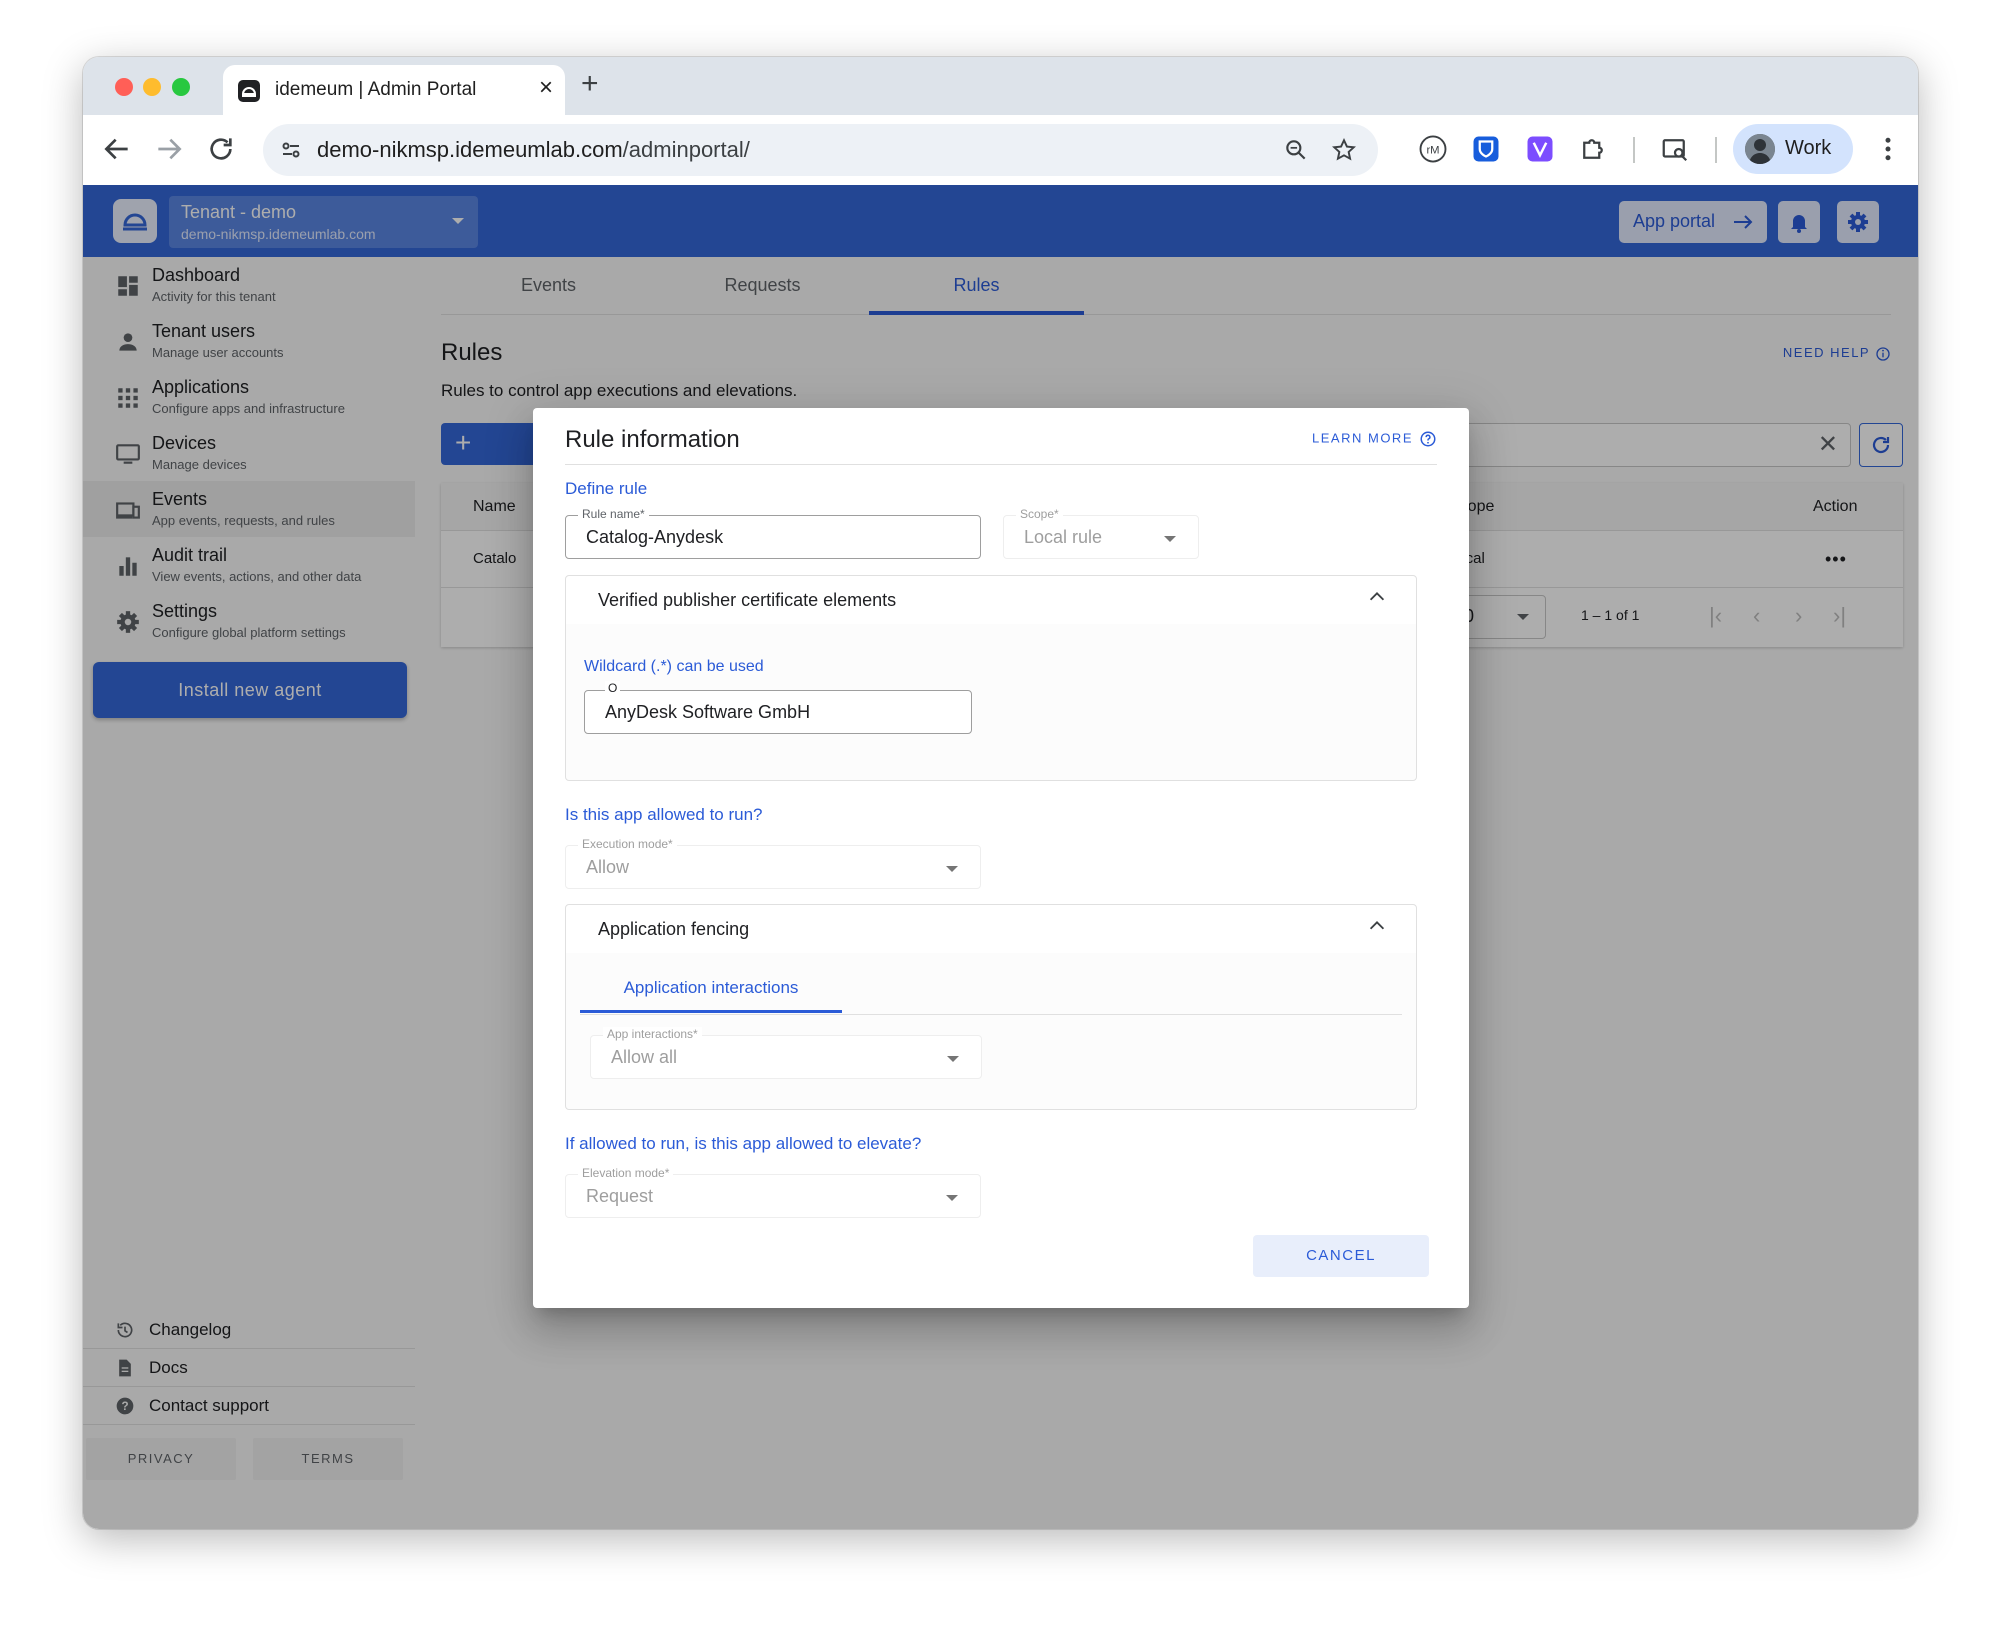 Image resolution: width=2000 pixels, height=1638 pixels. Describe the element at coordinates (613, 514) in the screenshot. I see `rule-name-label: Rule name*` at that location.